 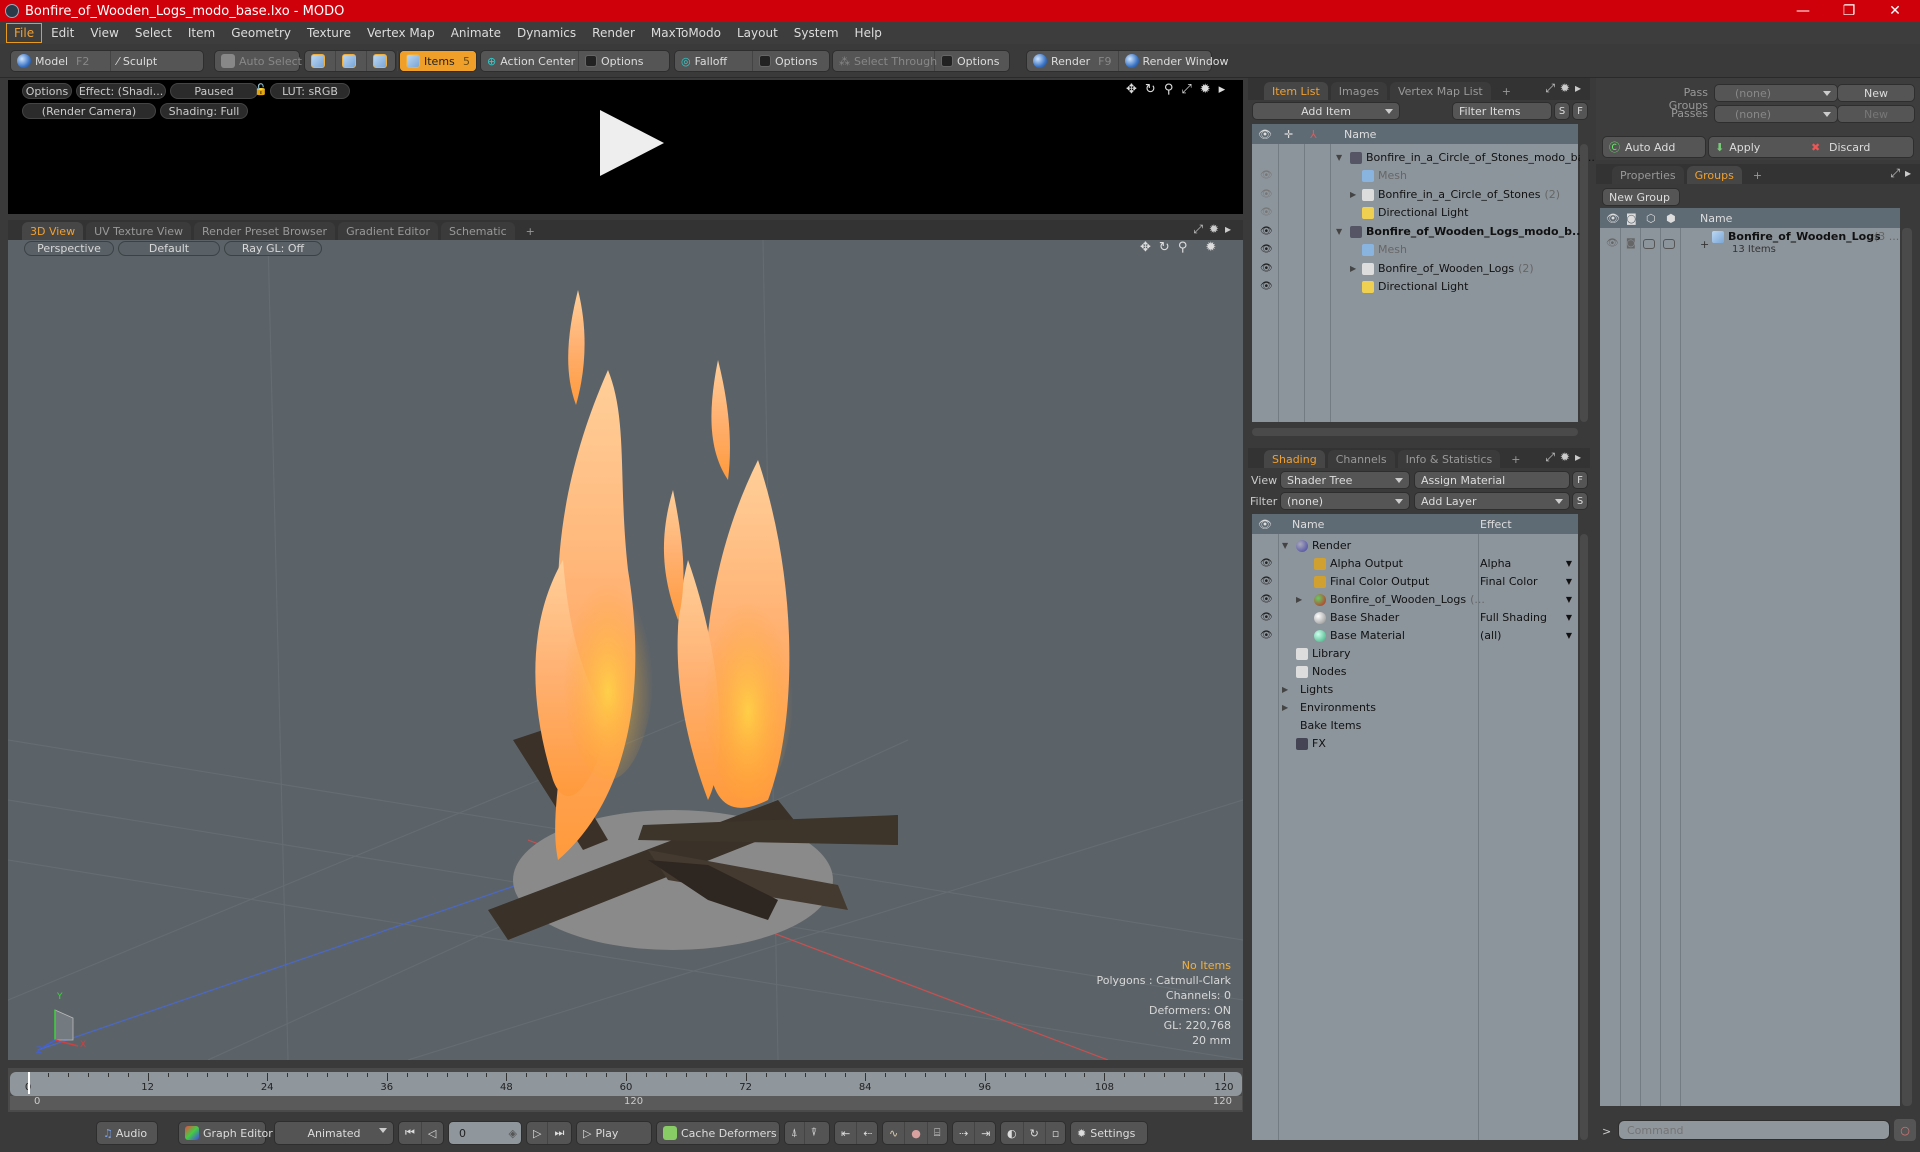 I want to click on effect-dropdown: Full Shading, so click(x=1513, y=617).